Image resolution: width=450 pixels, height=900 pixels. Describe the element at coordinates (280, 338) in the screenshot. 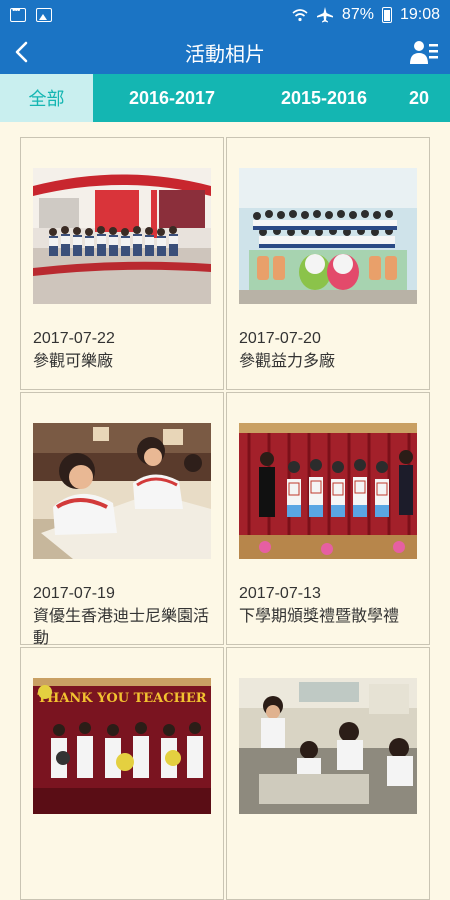

I see `album-date: 2017-07-20` at that location.